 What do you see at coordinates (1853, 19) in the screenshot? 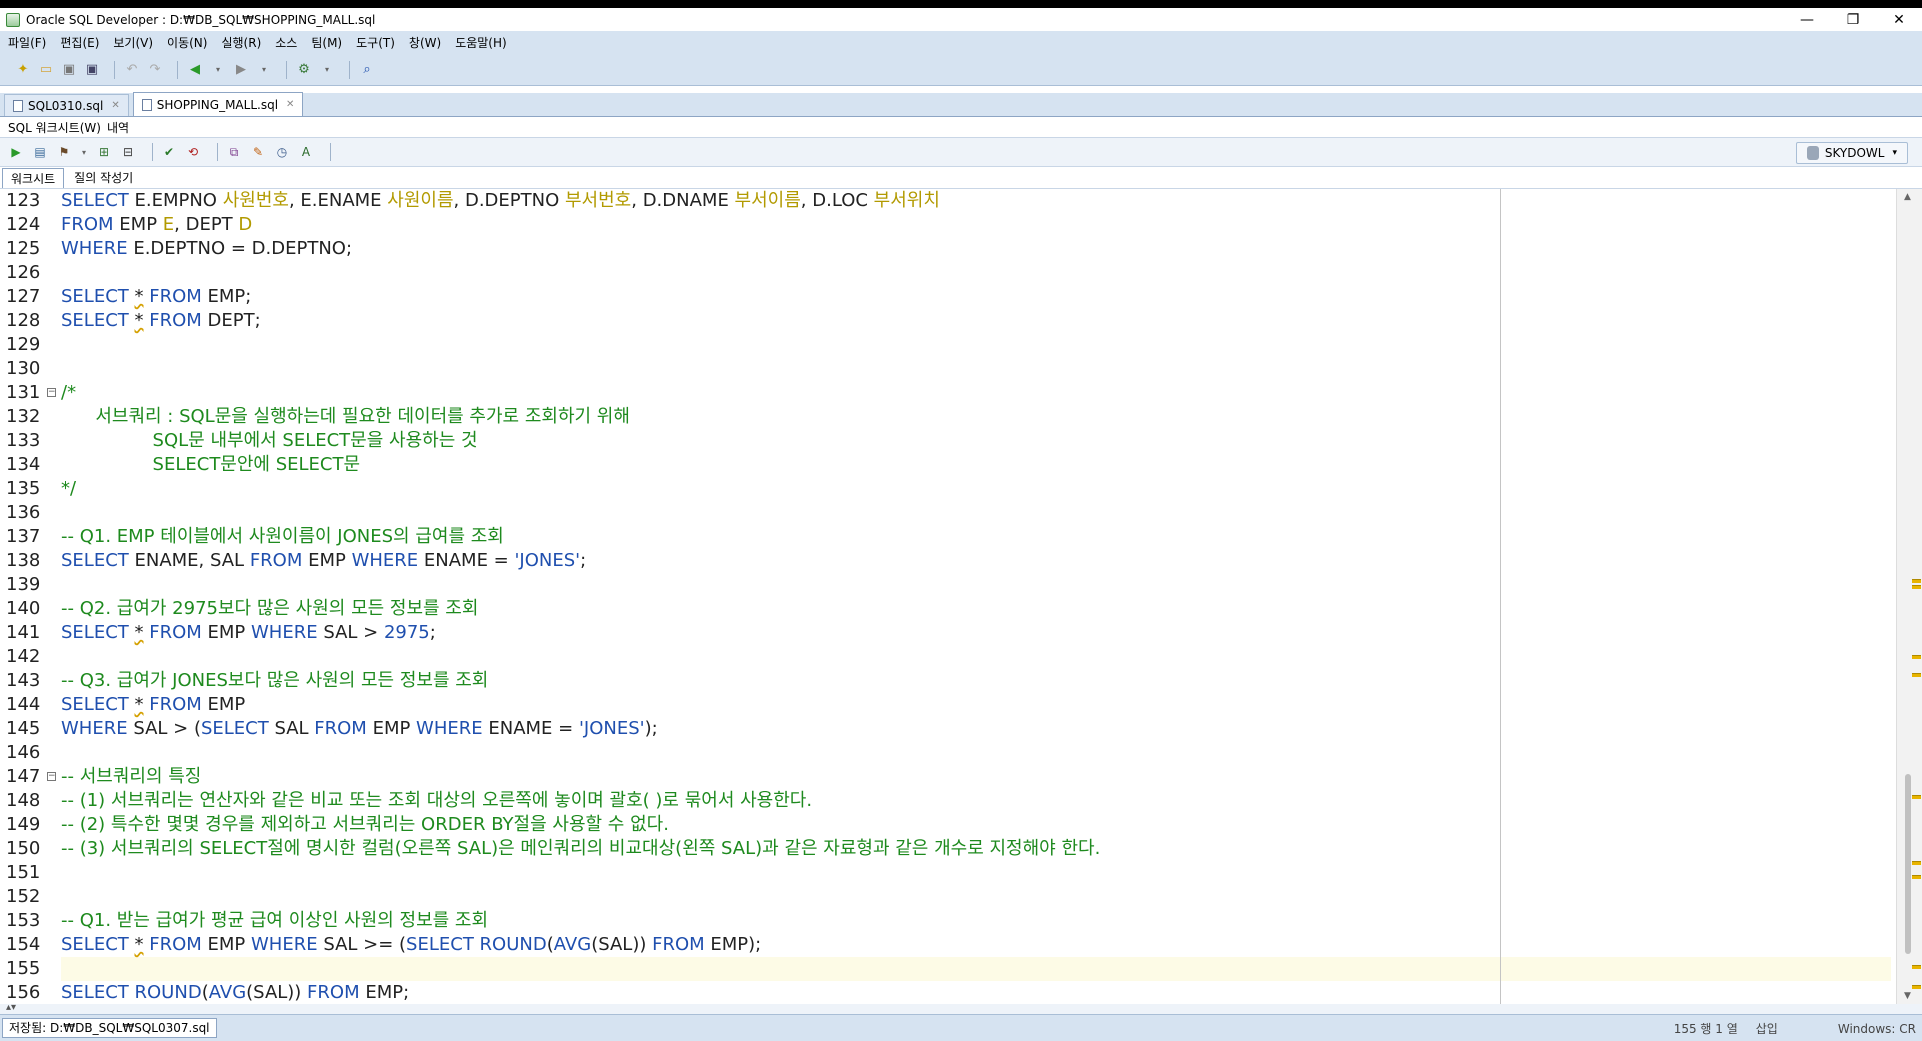
I see `restore-icon: ❐` at bounding box center [1853, 19].